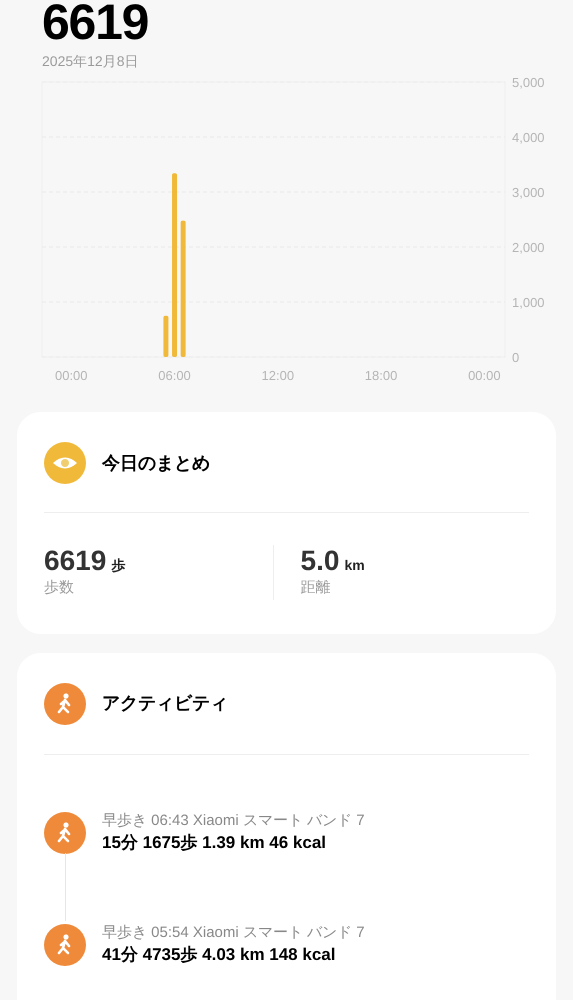 The width and height of the screenshot is (573, 1000). What do you see at coordinates (156, 463) in the screenshot?
I see `card-title: 今日のまとめ` at bounding box center [156, 463].